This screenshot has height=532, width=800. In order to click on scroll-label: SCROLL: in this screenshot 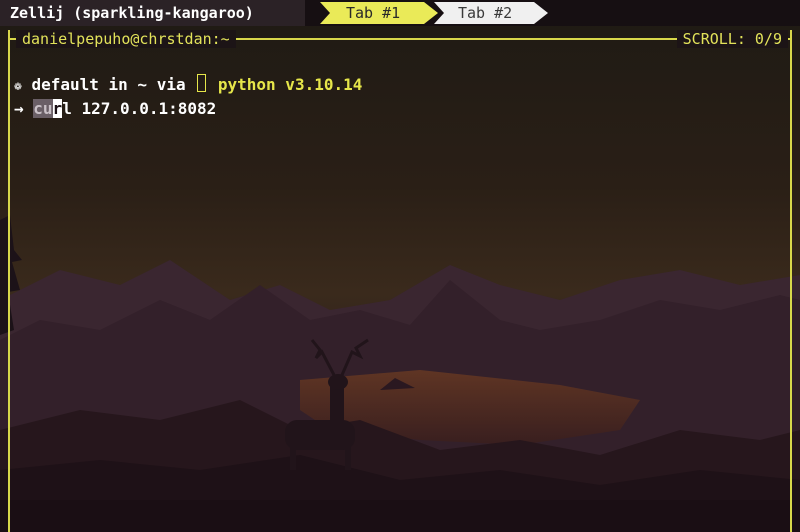, I will do `click(714, 39)`.